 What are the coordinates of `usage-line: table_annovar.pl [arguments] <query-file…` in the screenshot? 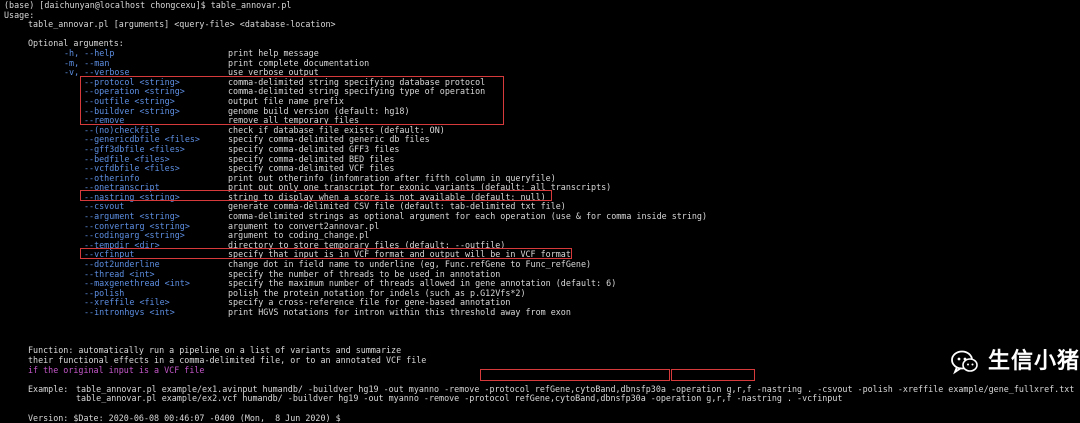 It's located at (182, 24).